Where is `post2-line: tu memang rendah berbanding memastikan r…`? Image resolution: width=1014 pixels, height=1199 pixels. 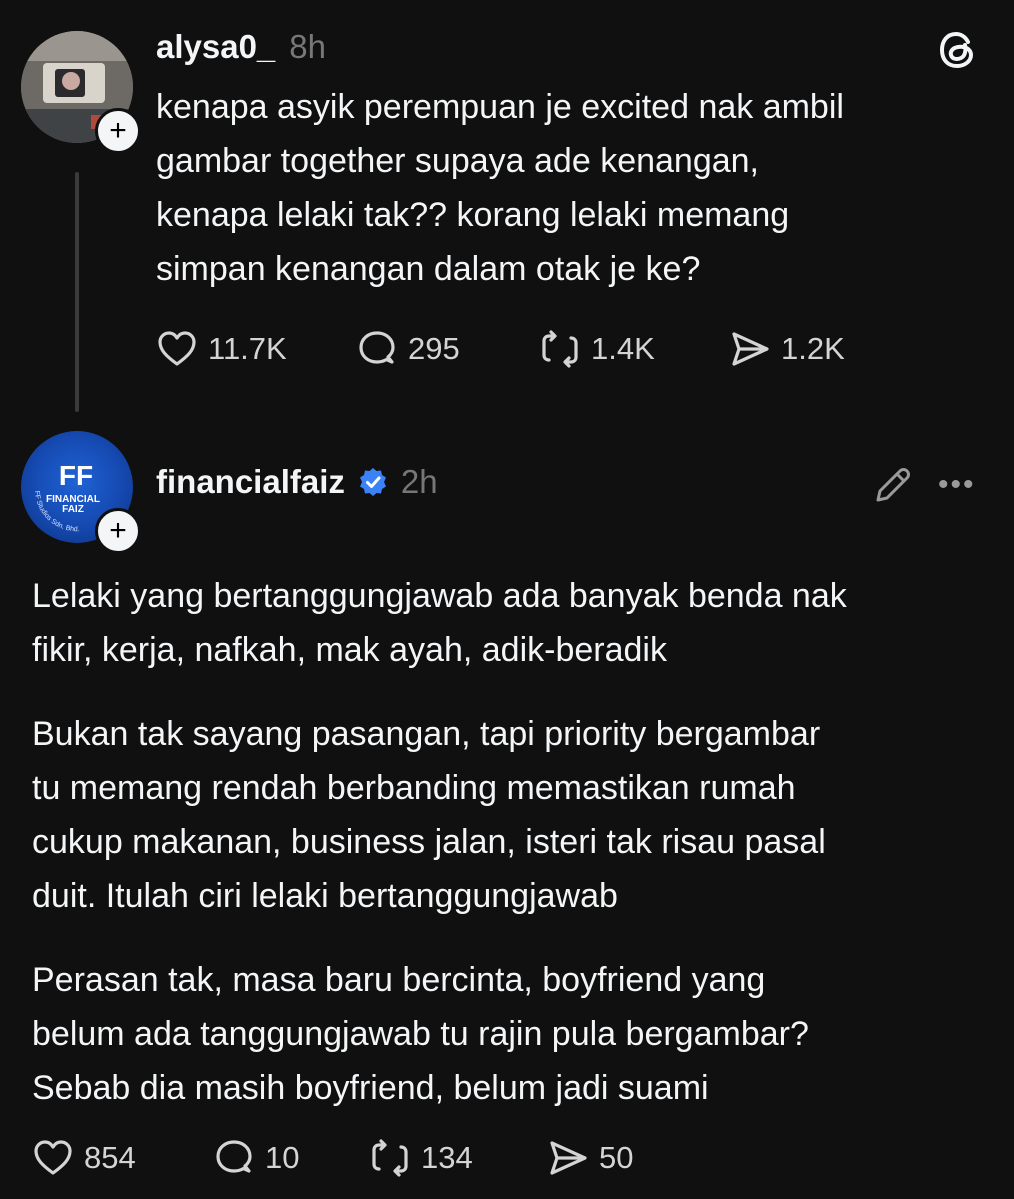 post2-line: tu memang rendah berbanding memastikan r… is located at coordinates (414, 788).